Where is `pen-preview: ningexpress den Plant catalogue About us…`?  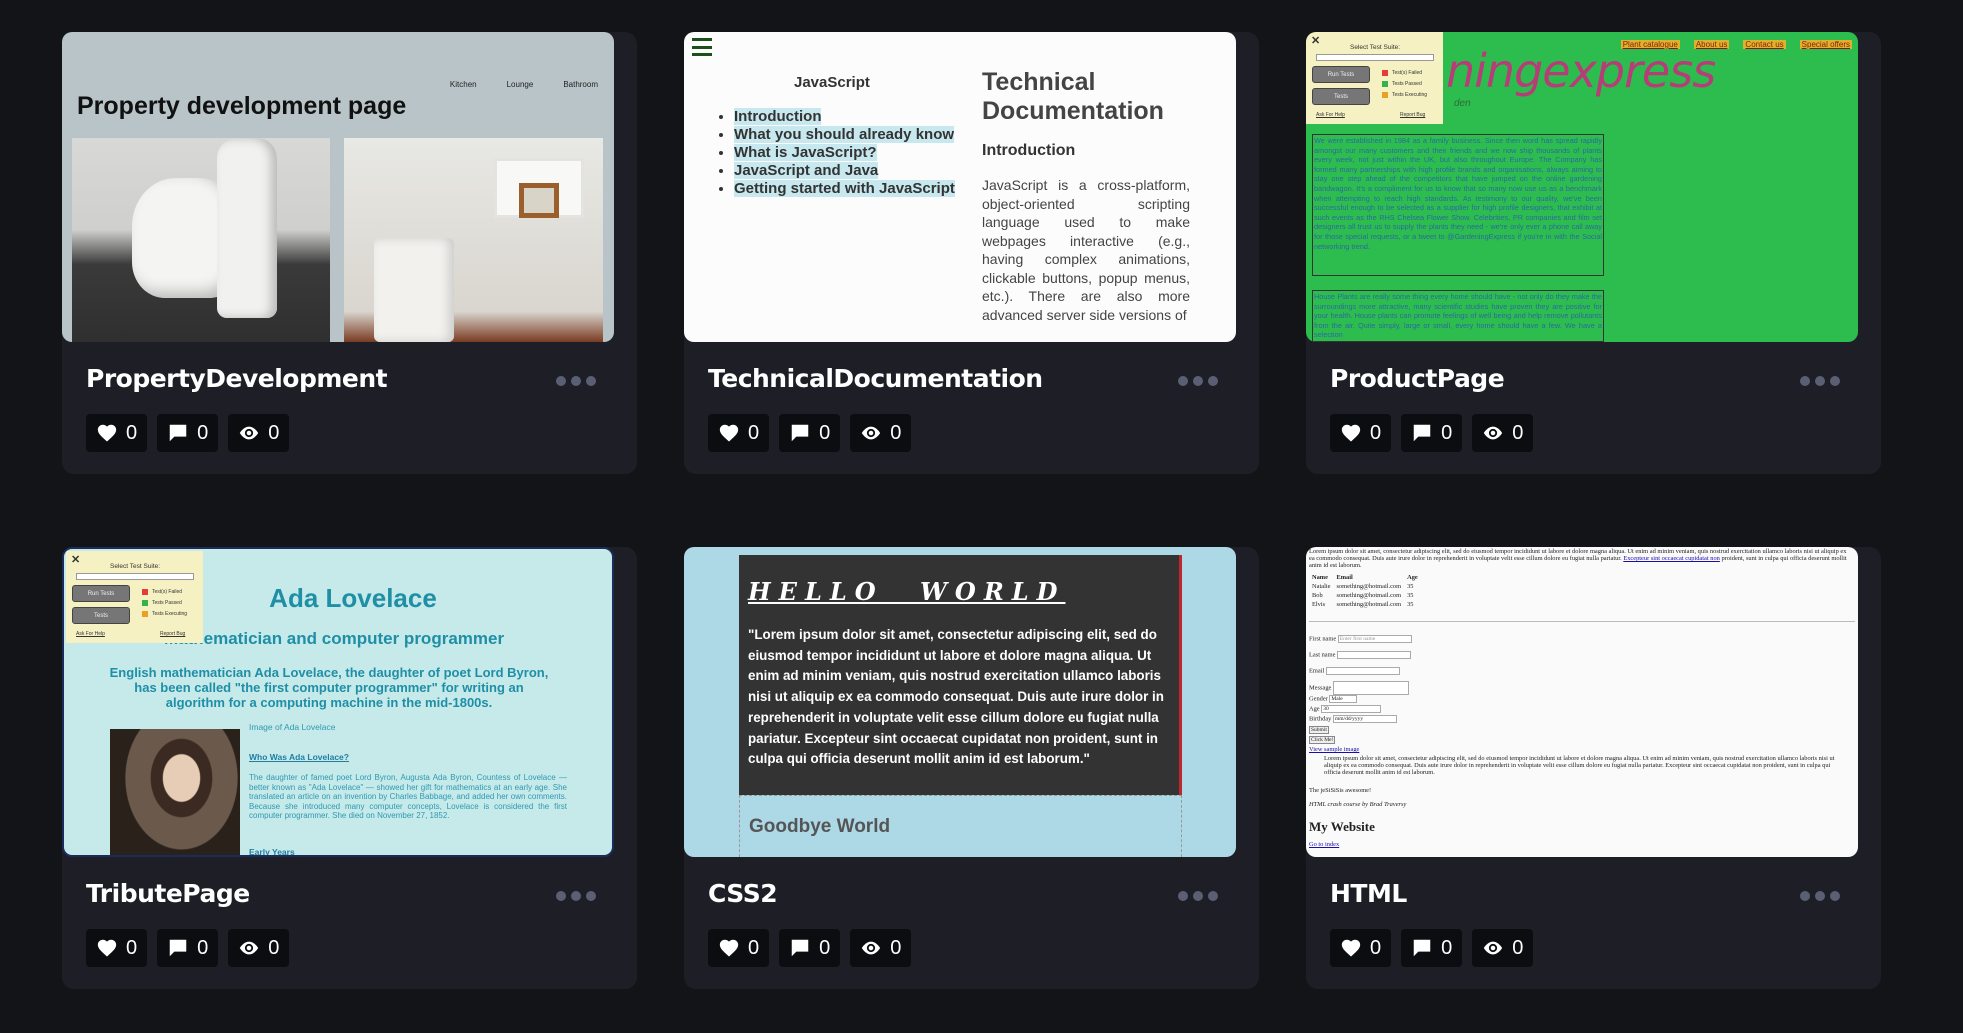 pen-preview: ningexpress den Plant catalogue About us… is located at coordinates (1582, 187).